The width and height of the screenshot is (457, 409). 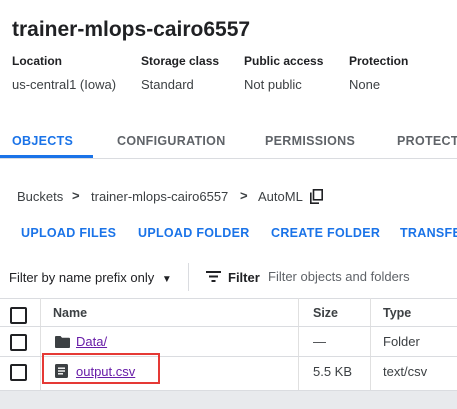 I want to click on upload-files-button: UPLOAD FILES, so click(x=68, y=233).